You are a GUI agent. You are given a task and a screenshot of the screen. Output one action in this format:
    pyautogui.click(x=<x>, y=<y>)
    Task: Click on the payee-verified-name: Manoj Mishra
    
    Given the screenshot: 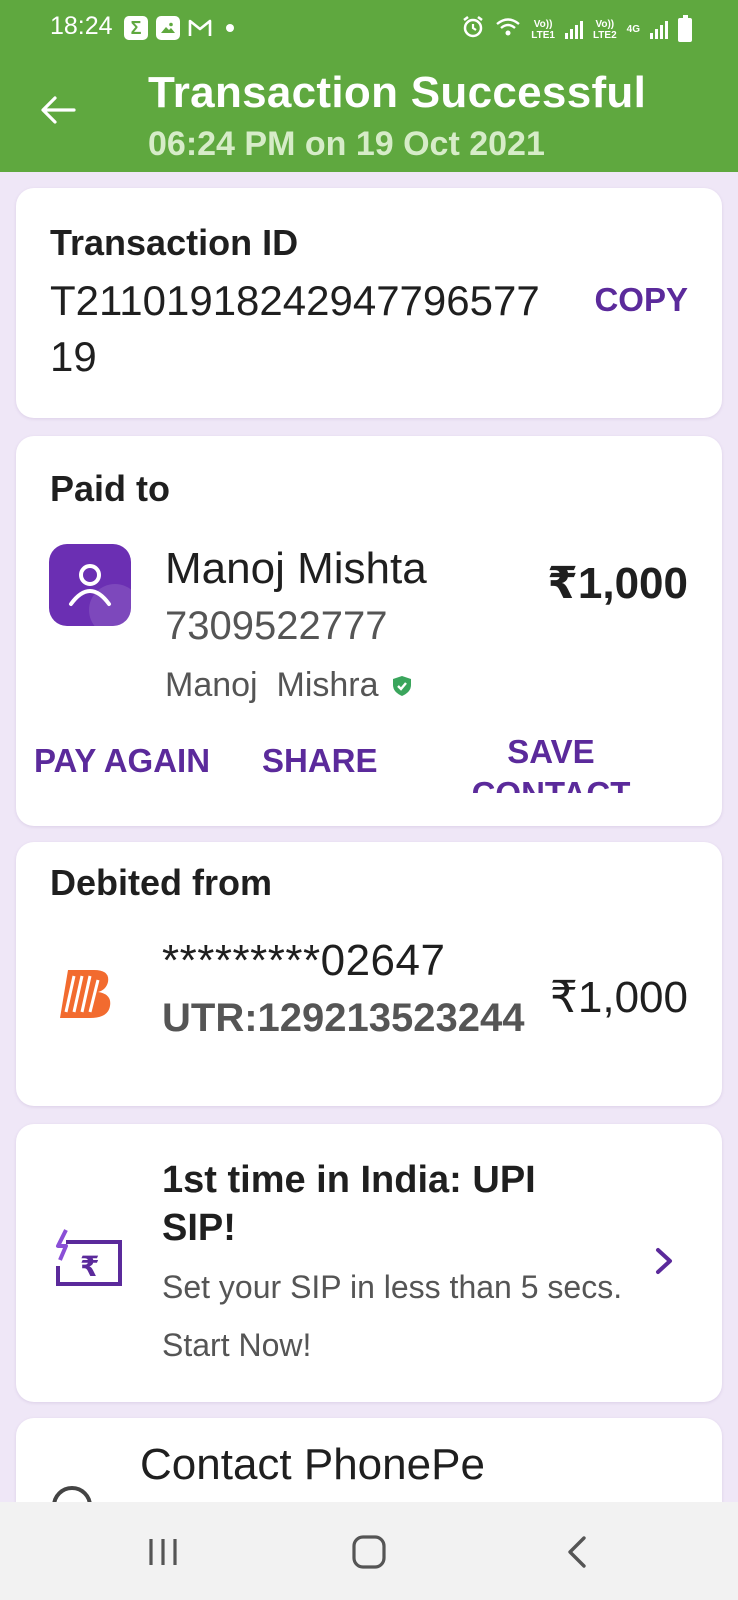 What is the action you would take?
    pyautogui.click(x=289, y=685)
    